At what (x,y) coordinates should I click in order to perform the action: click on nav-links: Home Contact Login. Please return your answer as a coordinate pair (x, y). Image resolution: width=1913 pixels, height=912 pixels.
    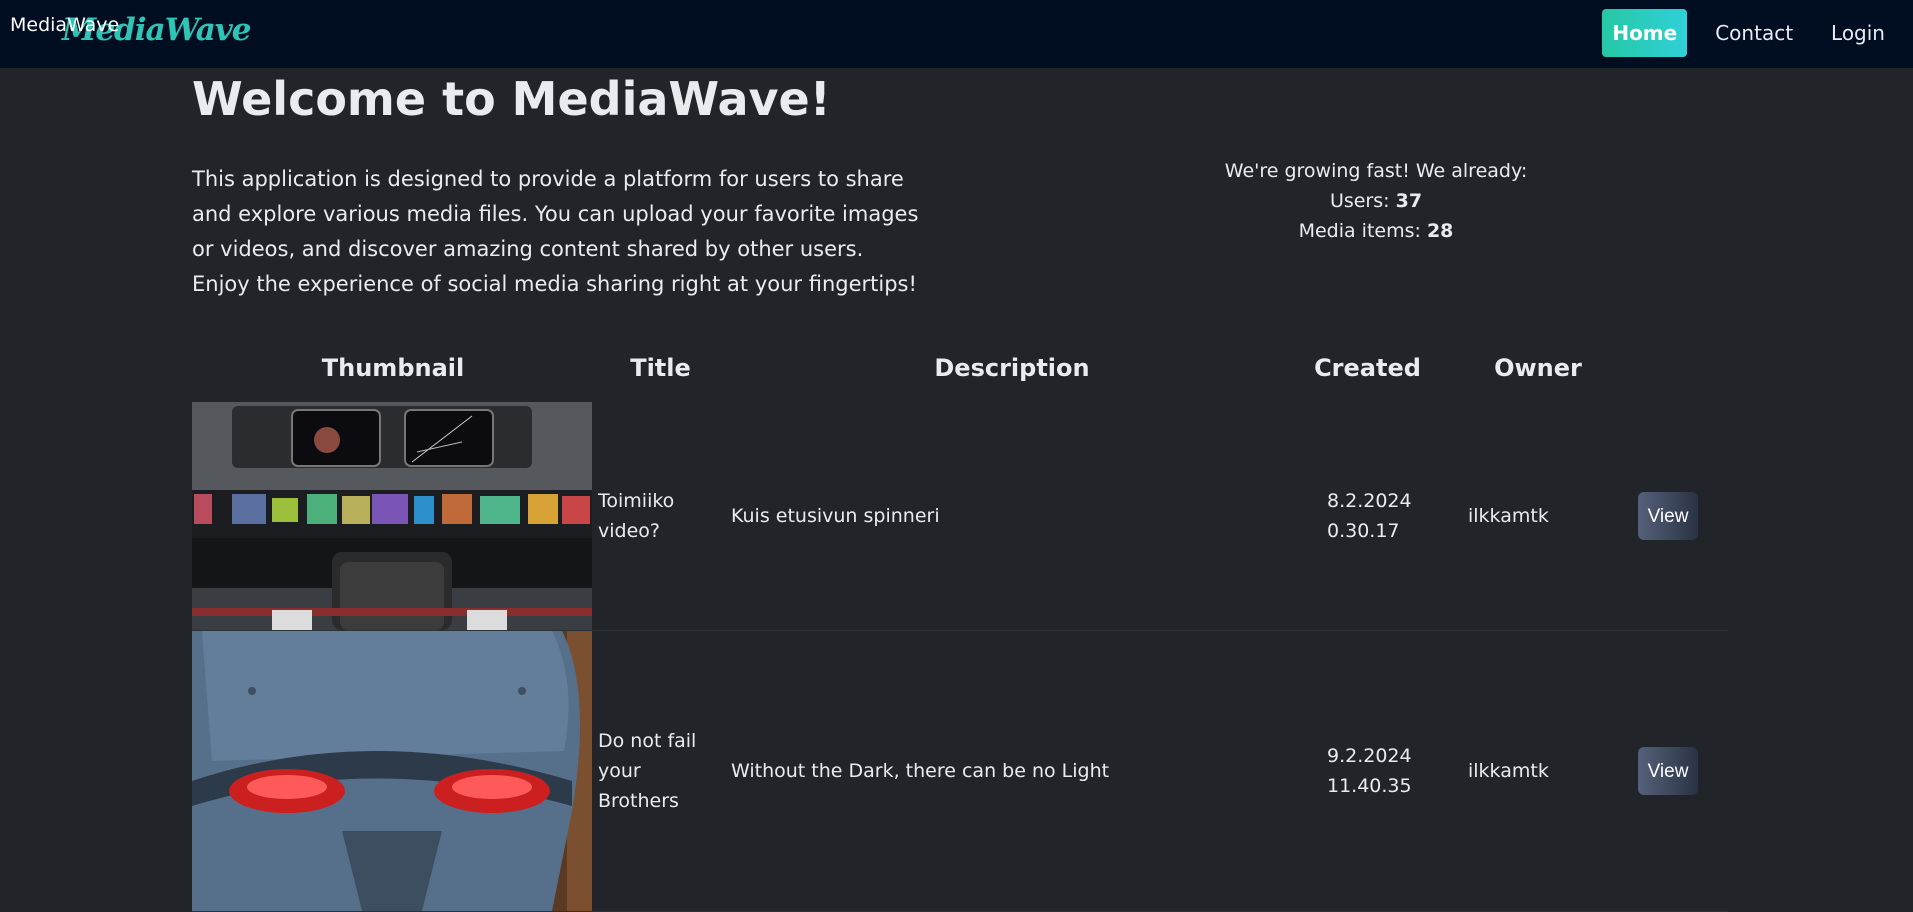
    Looking at the image, I should click on (1757, 33).